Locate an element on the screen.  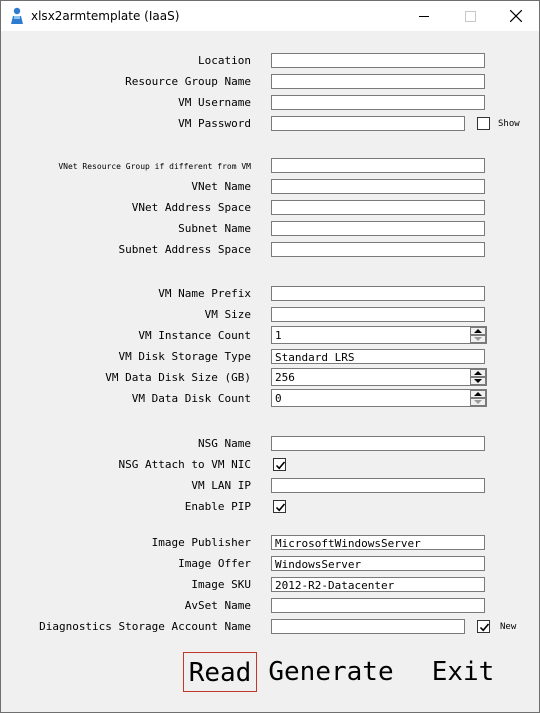
app-icon is located at coordinates (17, 16).